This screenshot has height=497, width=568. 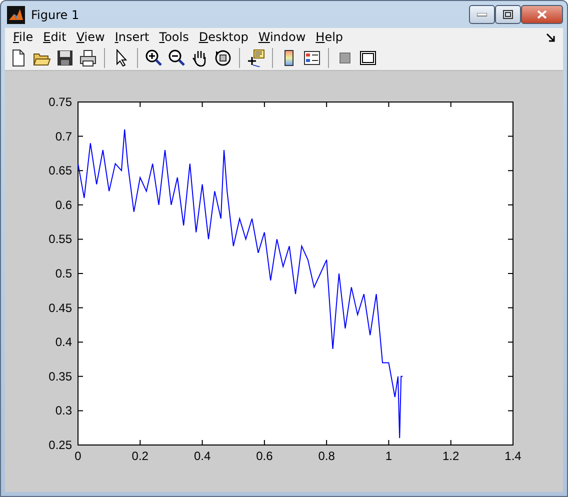 I want to click on y-tick-label: 0.5, so click(x=63, y=273).